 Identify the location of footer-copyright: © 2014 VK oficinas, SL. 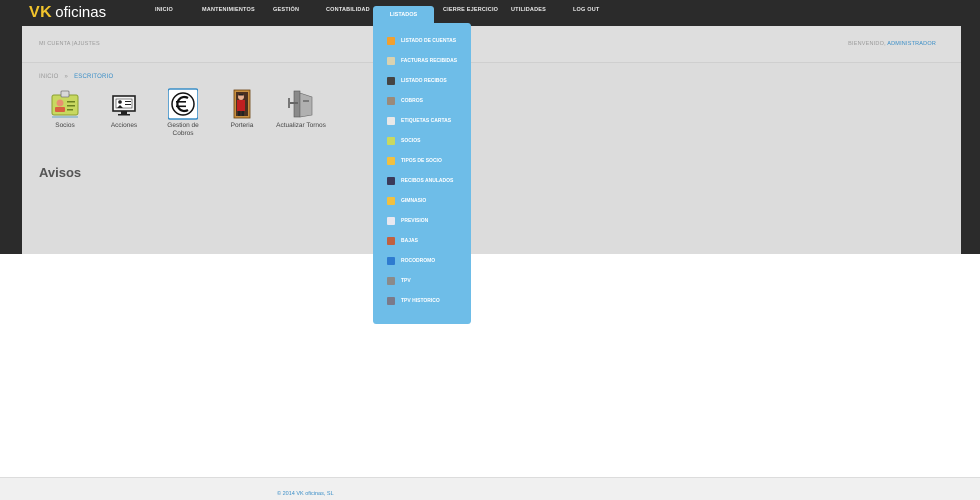
(305, 494).